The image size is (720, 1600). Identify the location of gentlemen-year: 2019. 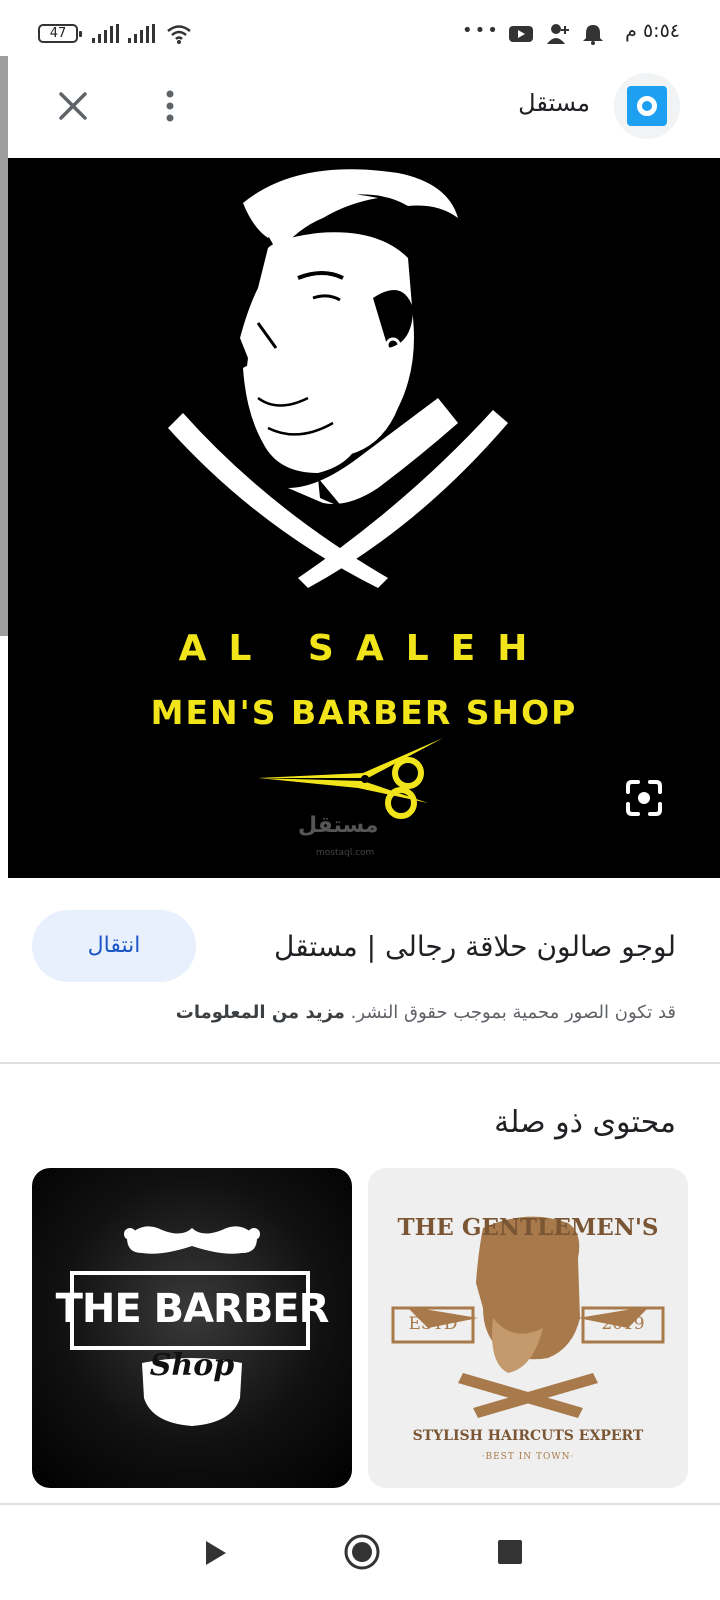
(623, 1324).